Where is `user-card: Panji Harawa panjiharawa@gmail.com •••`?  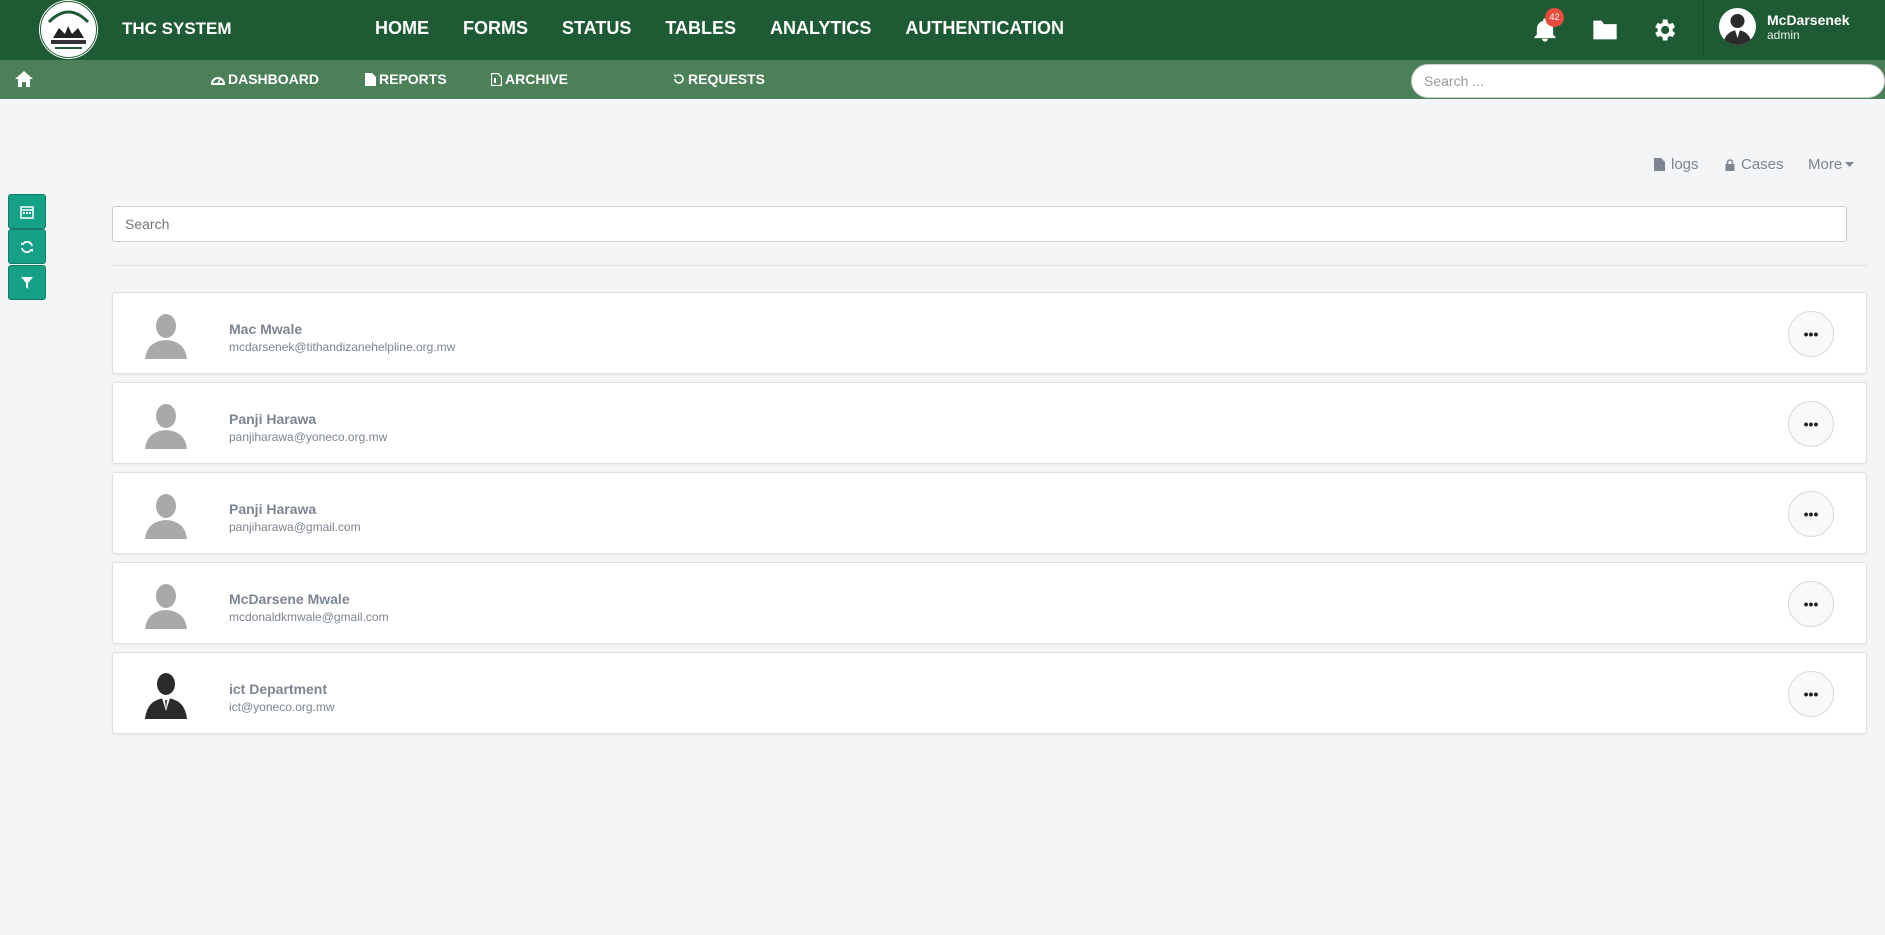 user-card: Panji Harawa panjiharawa@gmail.com ••• is located at coordinates (989, 513).